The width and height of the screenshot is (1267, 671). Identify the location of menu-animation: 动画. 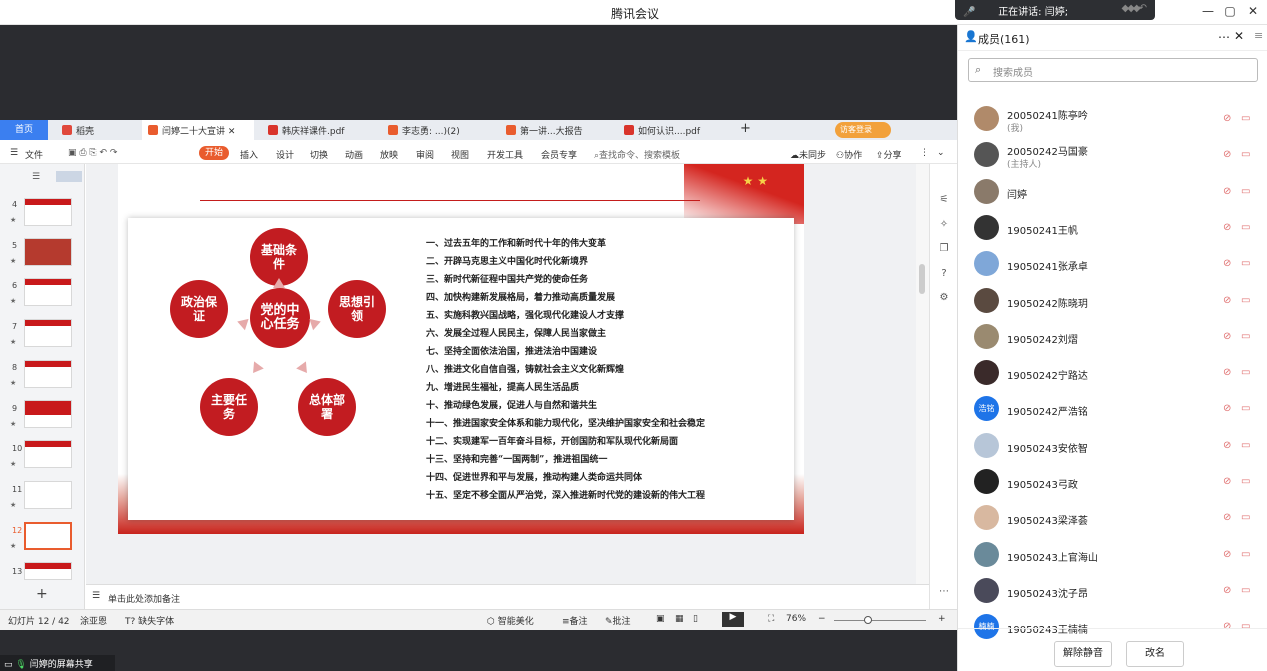
(354, 154).